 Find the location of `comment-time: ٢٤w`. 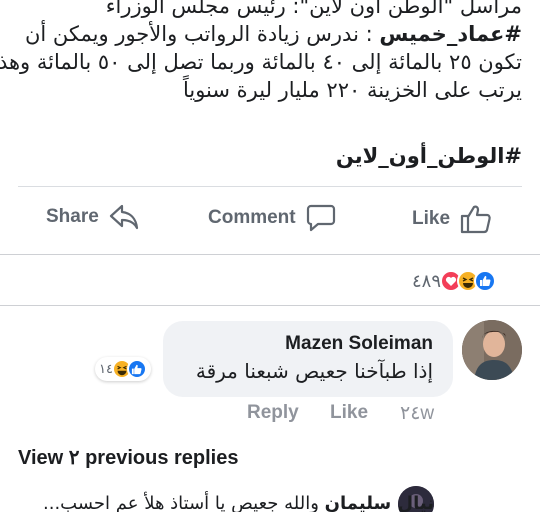

comment-time: ٢٤w is located at coordinates (417, 413).